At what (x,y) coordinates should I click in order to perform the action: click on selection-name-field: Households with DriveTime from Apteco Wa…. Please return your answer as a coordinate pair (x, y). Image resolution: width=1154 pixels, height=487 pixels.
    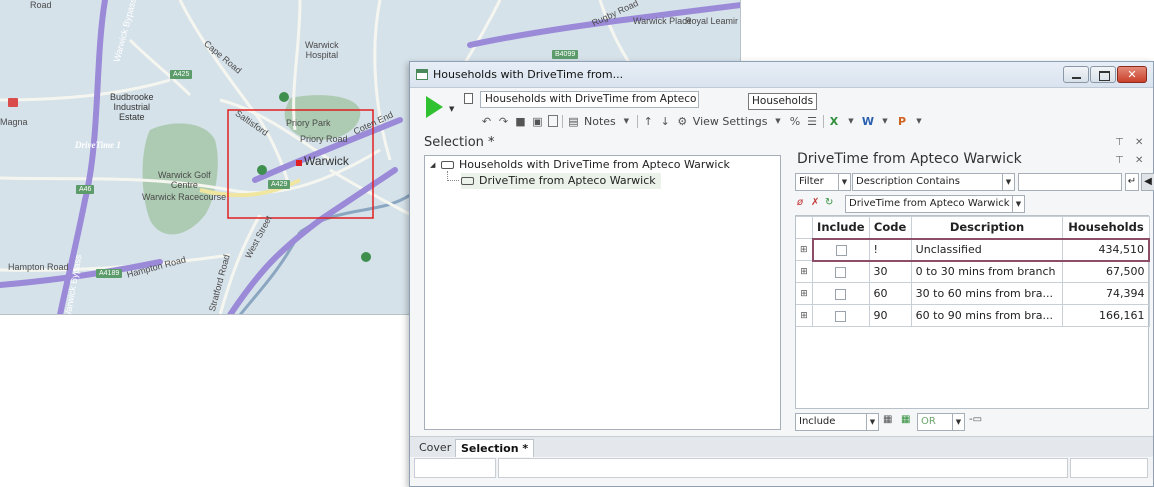
    Looking at the image, I should click on (589, 99).